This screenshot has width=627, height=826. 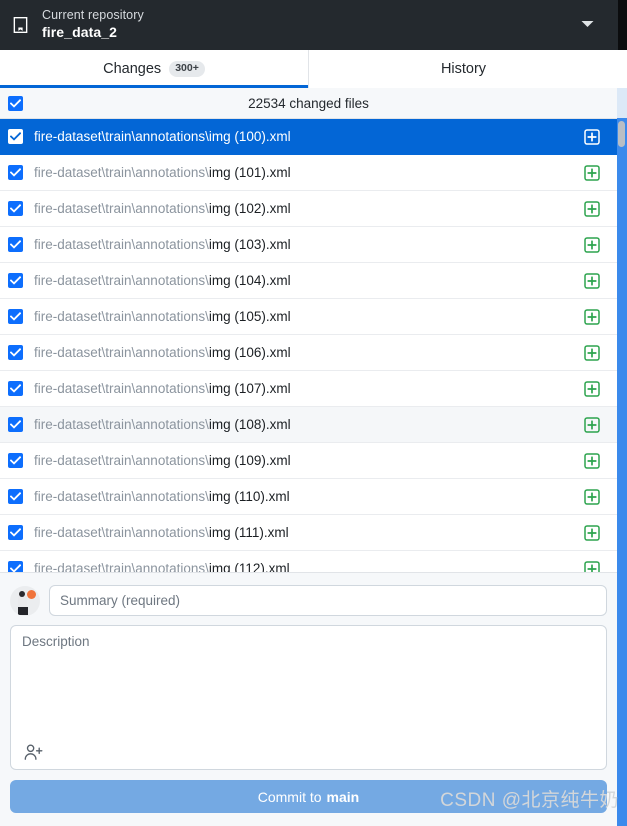 What do you see at coordinates (20, 25) in the screenshot?
I see `repo-icon` at bounding box center [20, 25].